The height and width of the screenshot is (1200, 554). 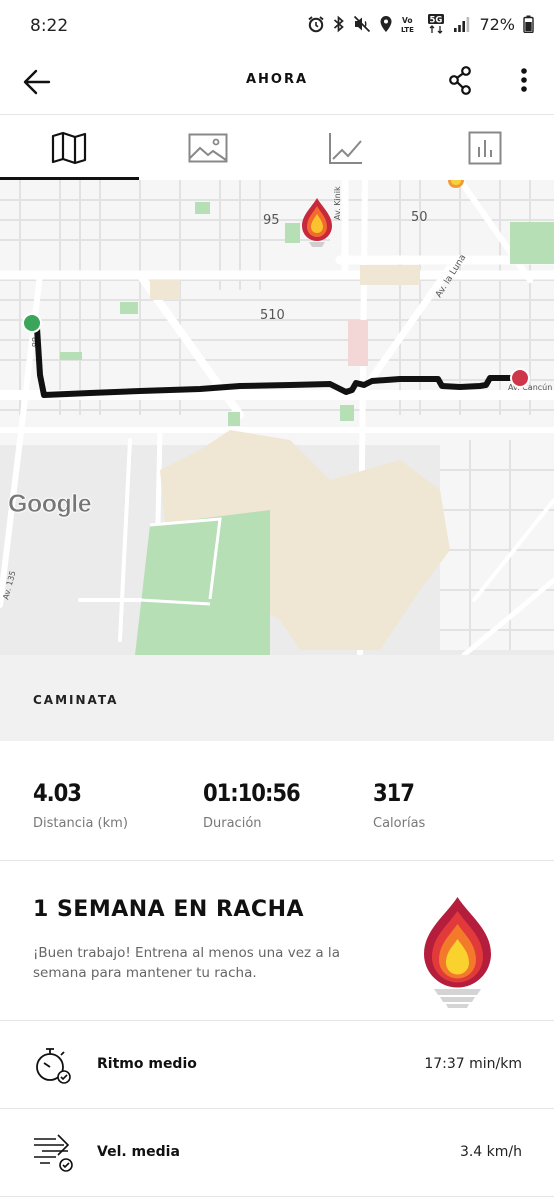 I want to click on bar-chart-icon, so click(x=485, y=147).